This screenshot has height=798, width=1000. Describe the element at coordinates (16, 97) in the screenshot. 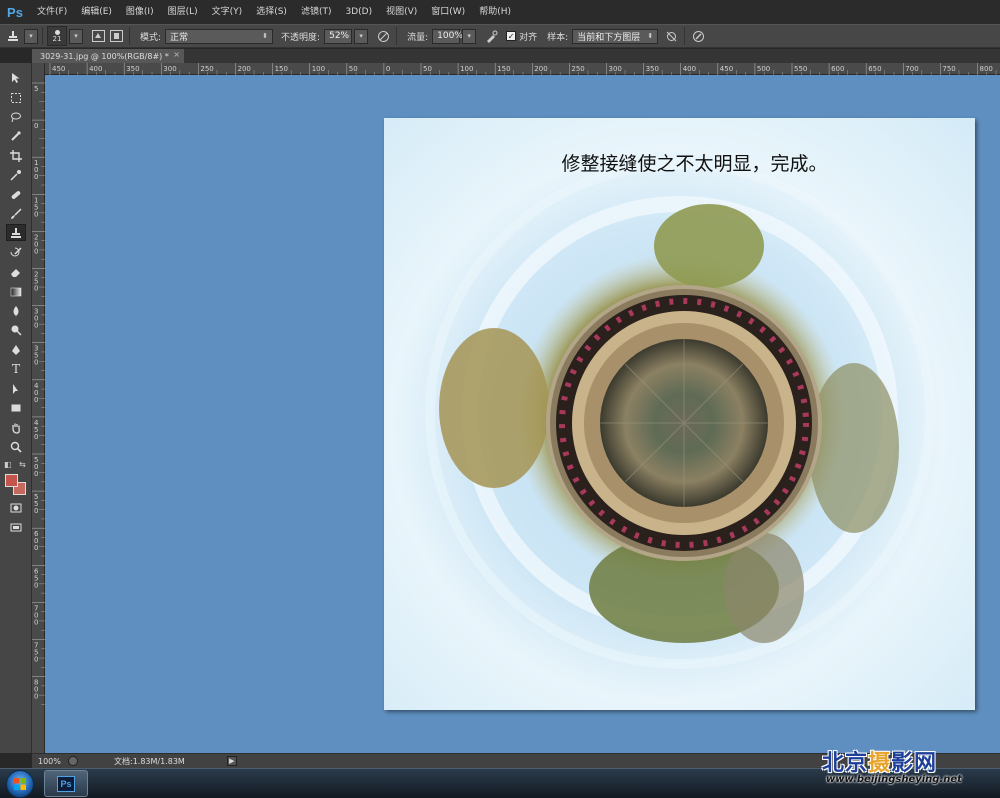

I see `marquee-tool-icon` at that location.